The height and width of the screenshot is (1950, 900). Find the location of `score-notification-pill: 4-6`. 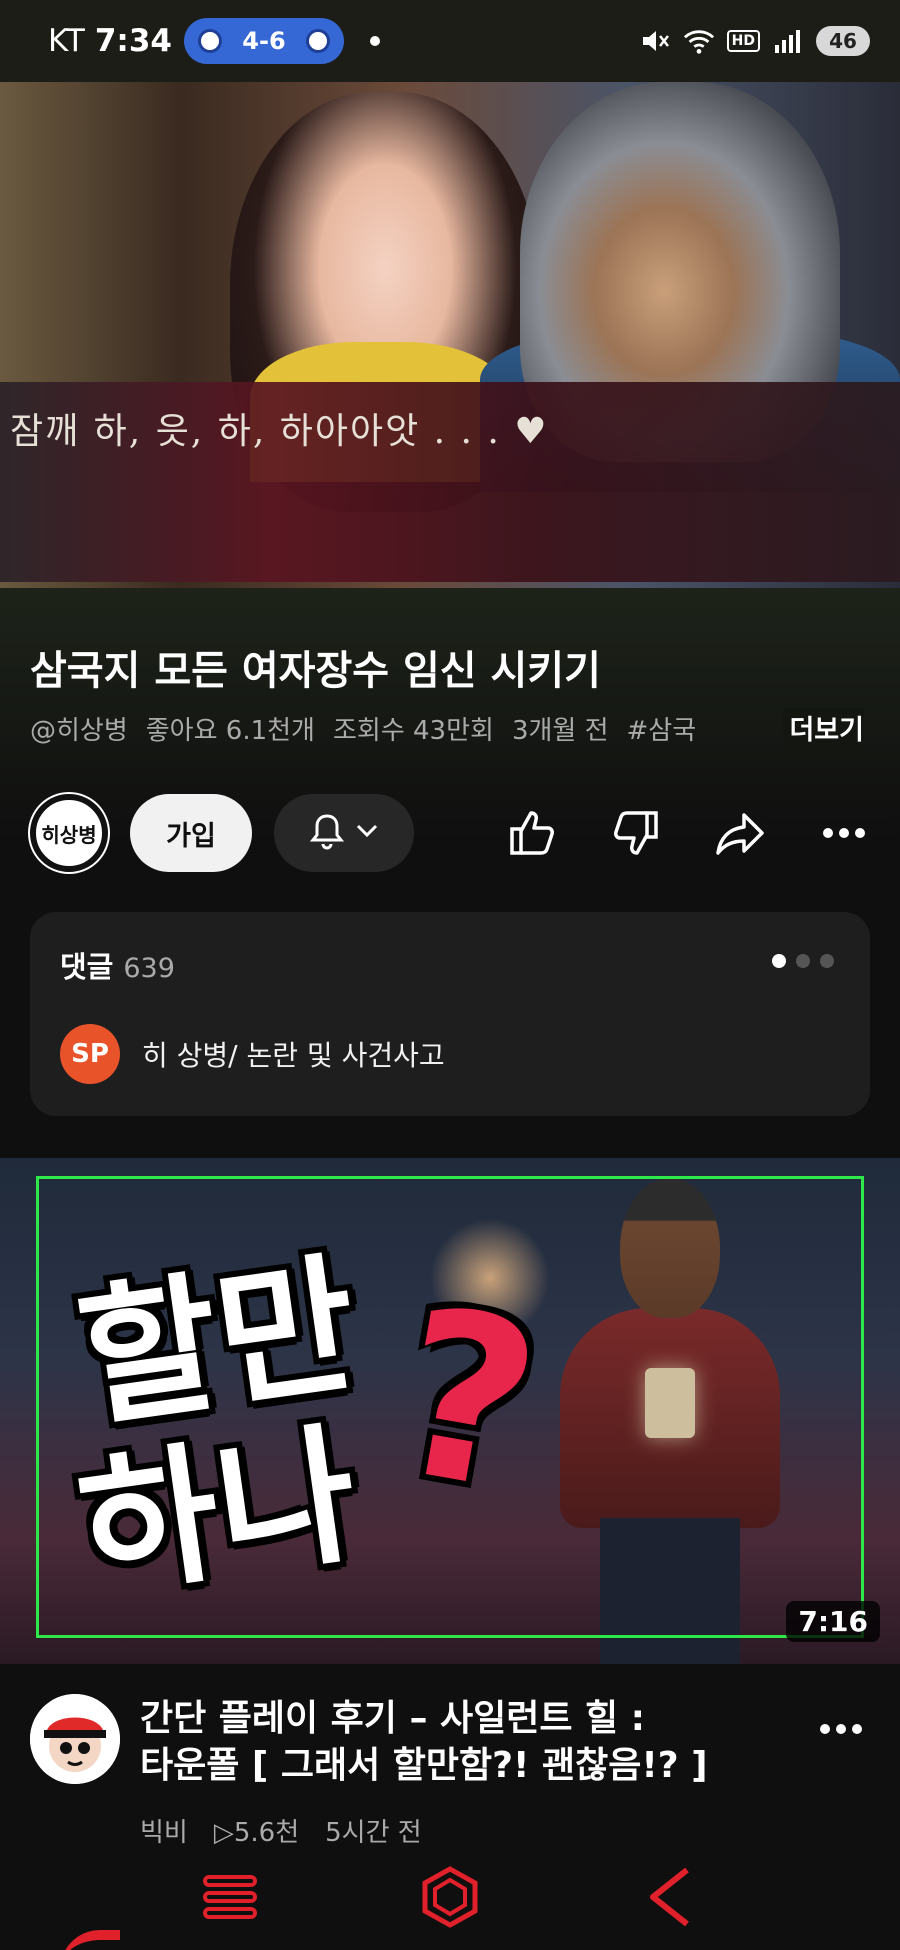

score-notification-pill: 4-6 is located at coordinates (263, 41).